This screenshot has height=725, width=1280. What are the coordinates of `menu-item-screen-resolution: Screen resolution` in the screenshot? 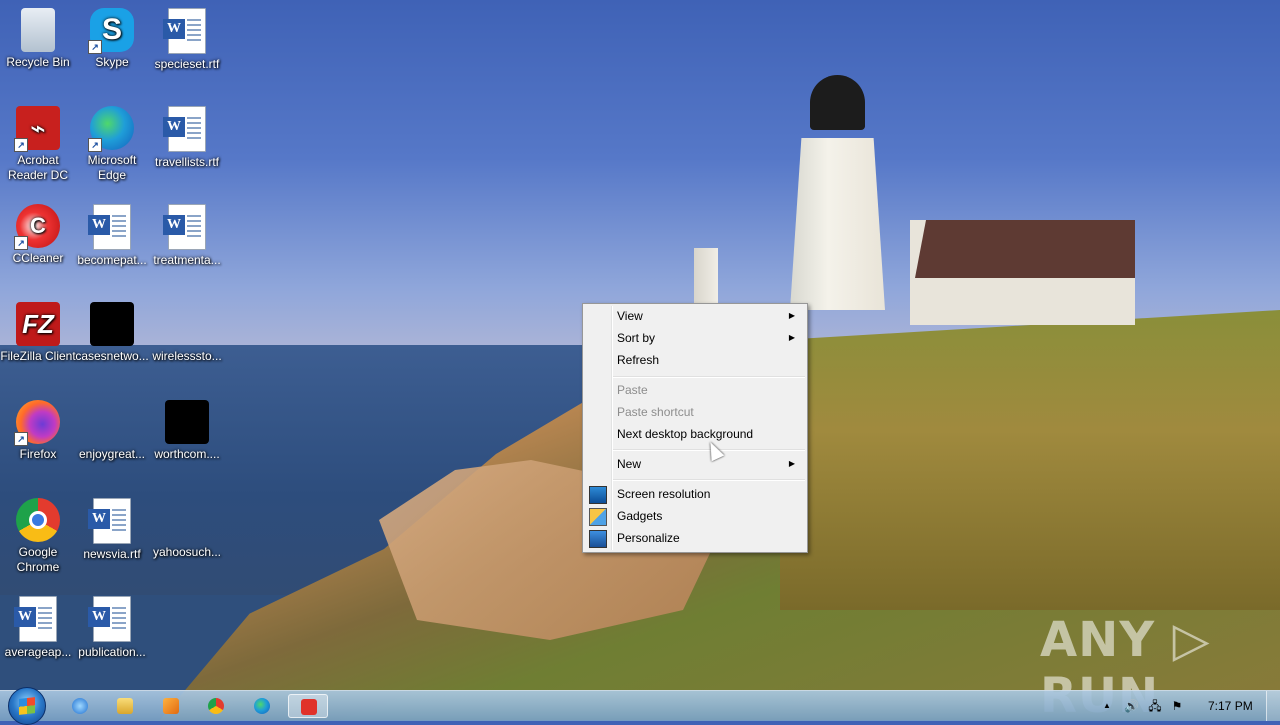 It's located at (695, 494).